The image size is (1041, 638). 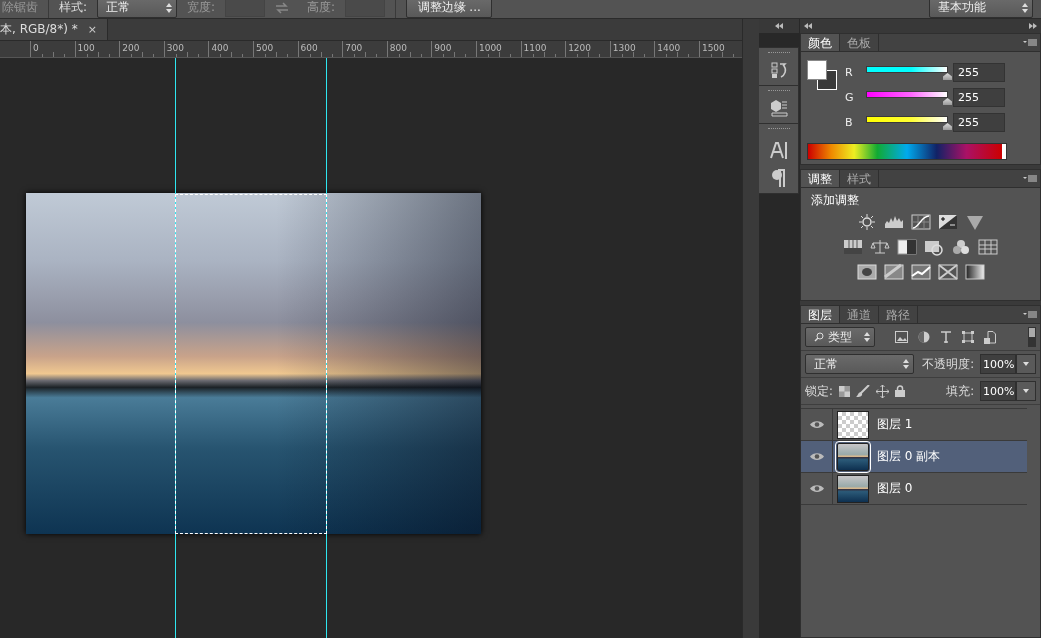 What do you see at coordinates (907, 247) in the screenshot?
I see `split-square-icon` at bounding box center [907, 247].